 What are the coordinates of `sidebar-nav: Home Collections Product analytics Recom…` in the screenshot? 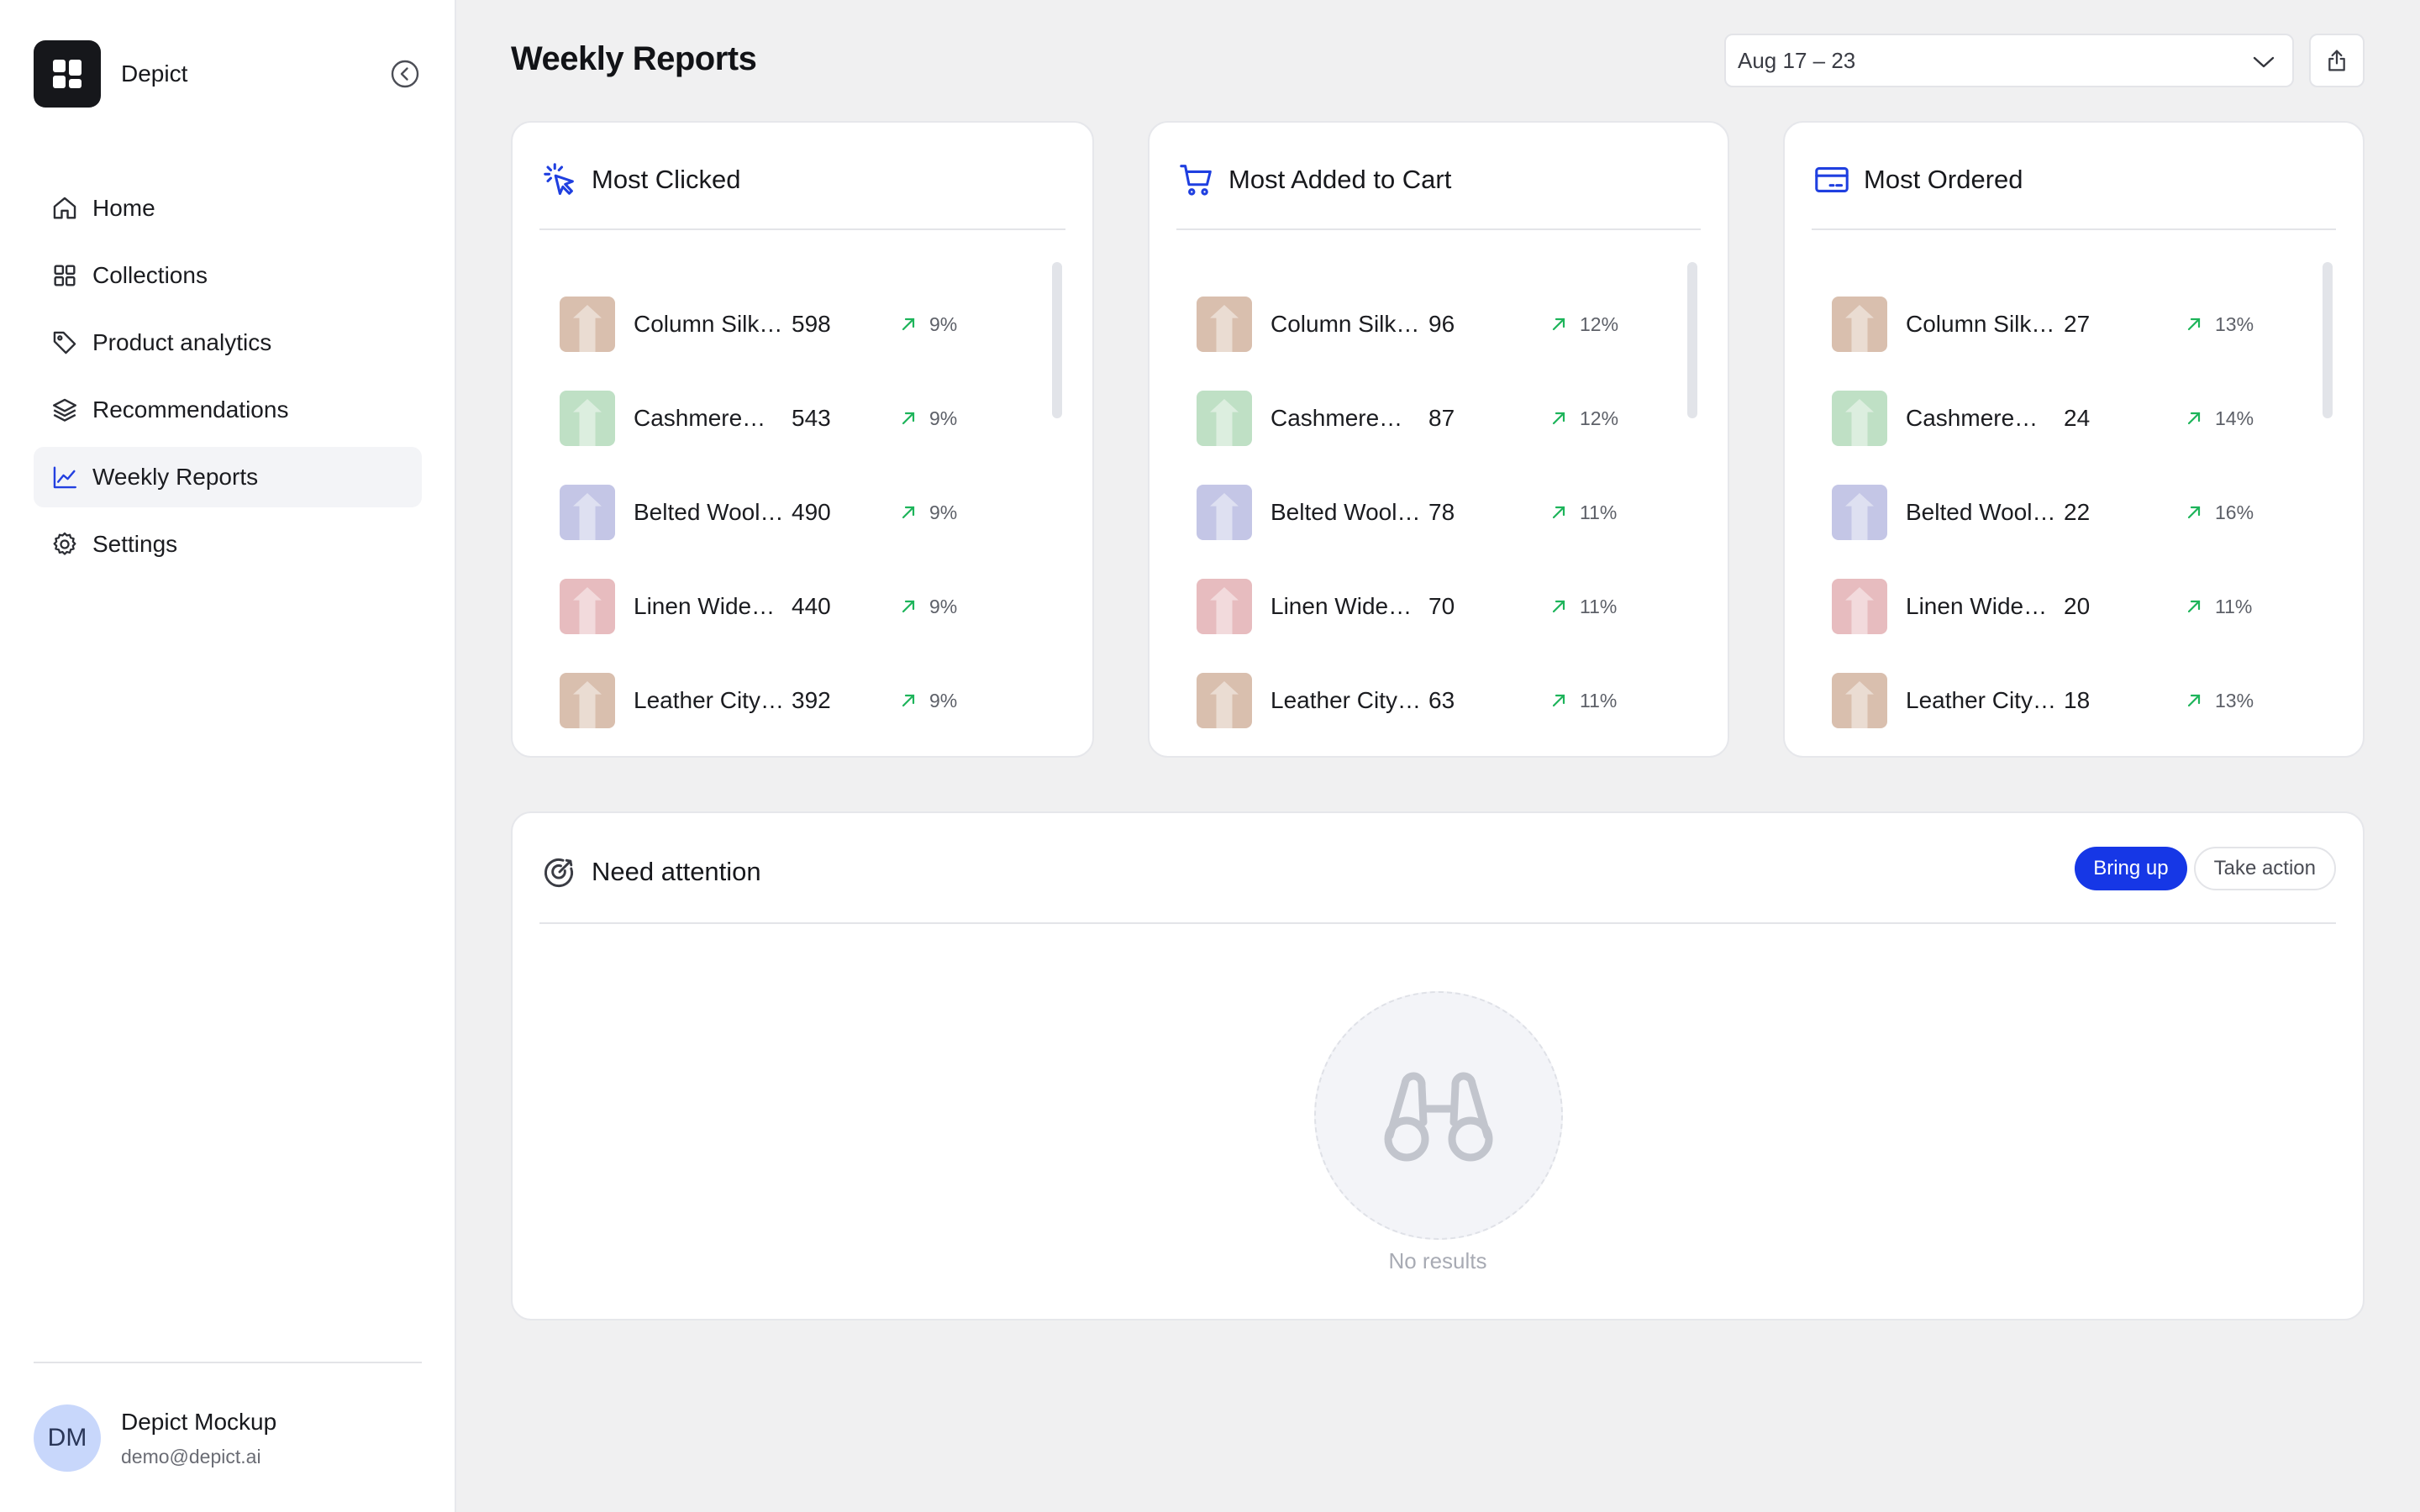 It's located at (228, 379).